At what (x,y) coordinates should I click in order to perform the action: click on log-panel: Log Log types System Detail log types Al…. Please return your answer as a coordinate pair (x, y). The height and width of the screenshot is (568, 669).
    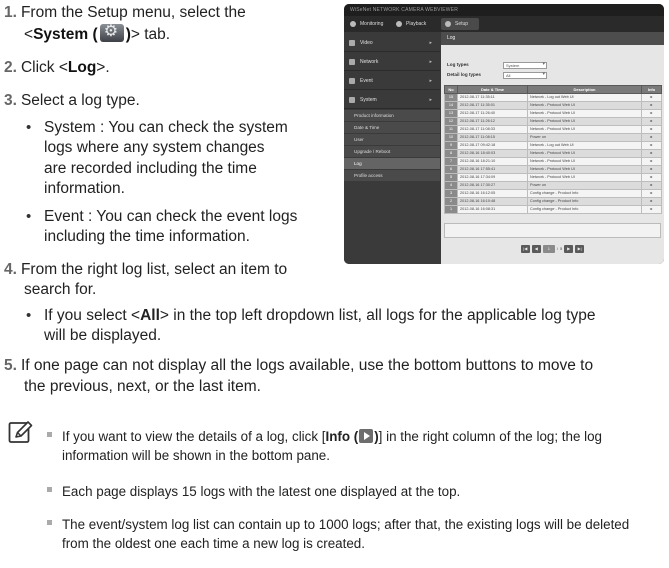
    Looking at the image, I should click on (552, 148).